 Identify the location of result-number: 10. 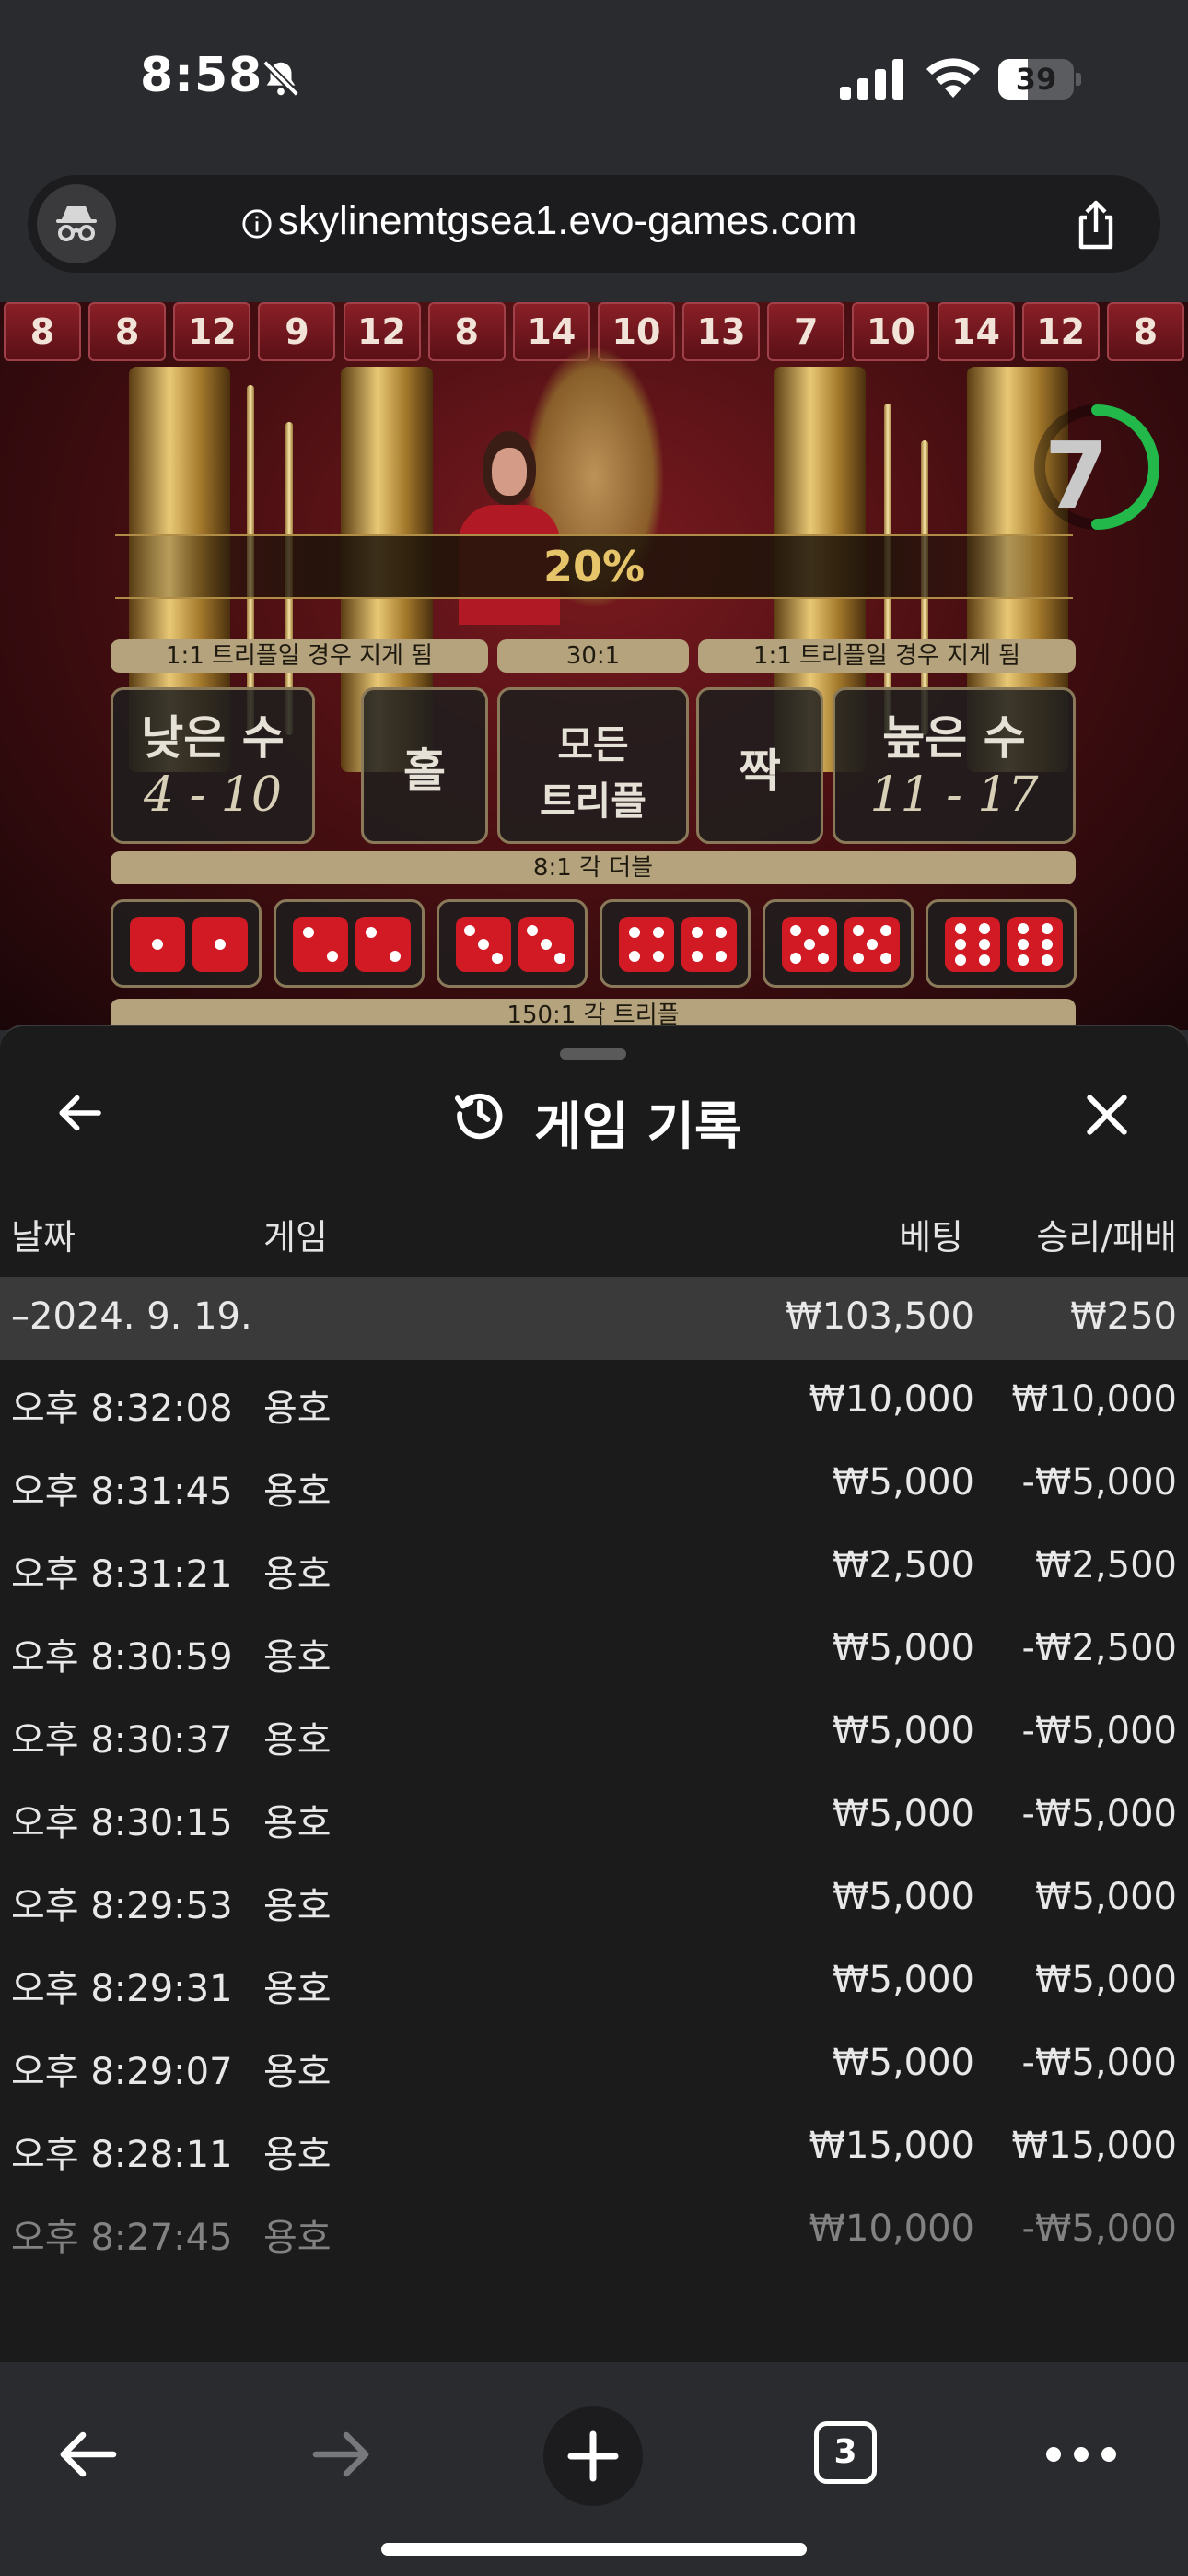
(891, 331).